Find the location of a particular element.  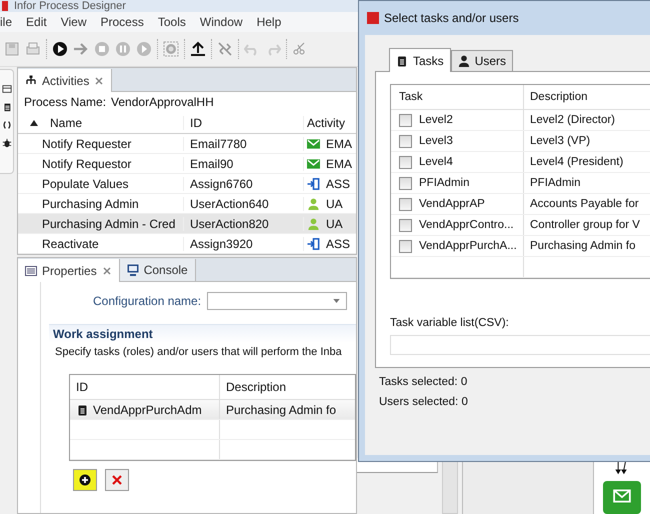

name-column-header: Name is located at coordinates (100, 123).